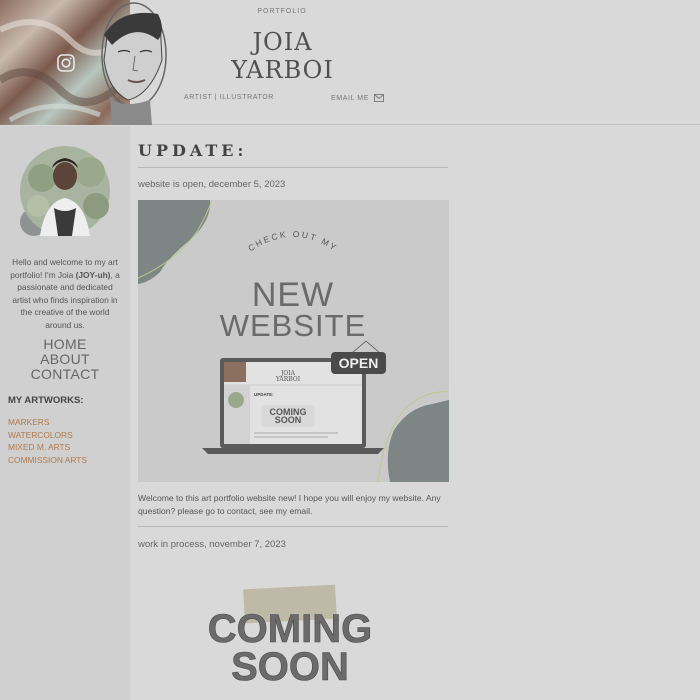 Image resolution: width=700 pixels, height=700 pixels. Describe the element at coordinates (47, 447) in the screenshot. I see `artwork-link-mixed-media: MIXED M. ARTS` at that location.